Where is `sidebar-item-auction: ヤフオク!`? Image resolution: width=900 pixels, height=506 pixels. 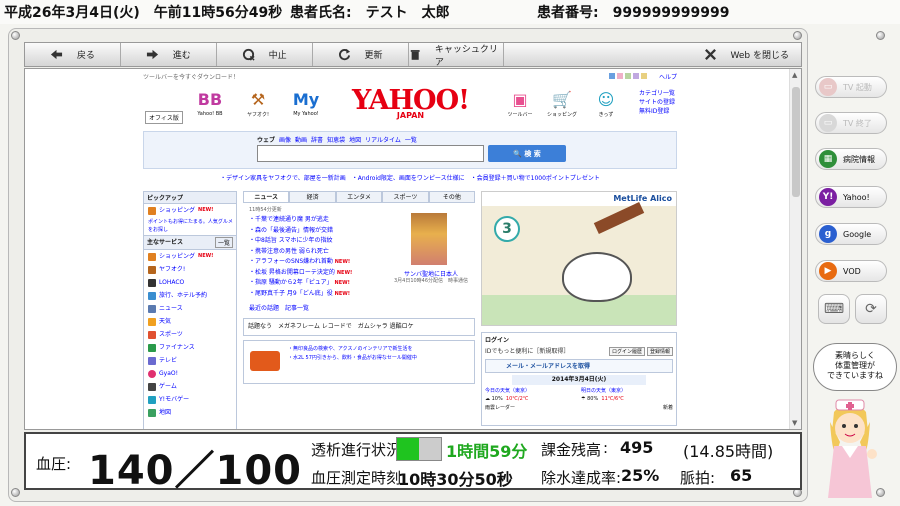 sidebar-item-auction: ヤフオク! is located at coordinates (190, 269).